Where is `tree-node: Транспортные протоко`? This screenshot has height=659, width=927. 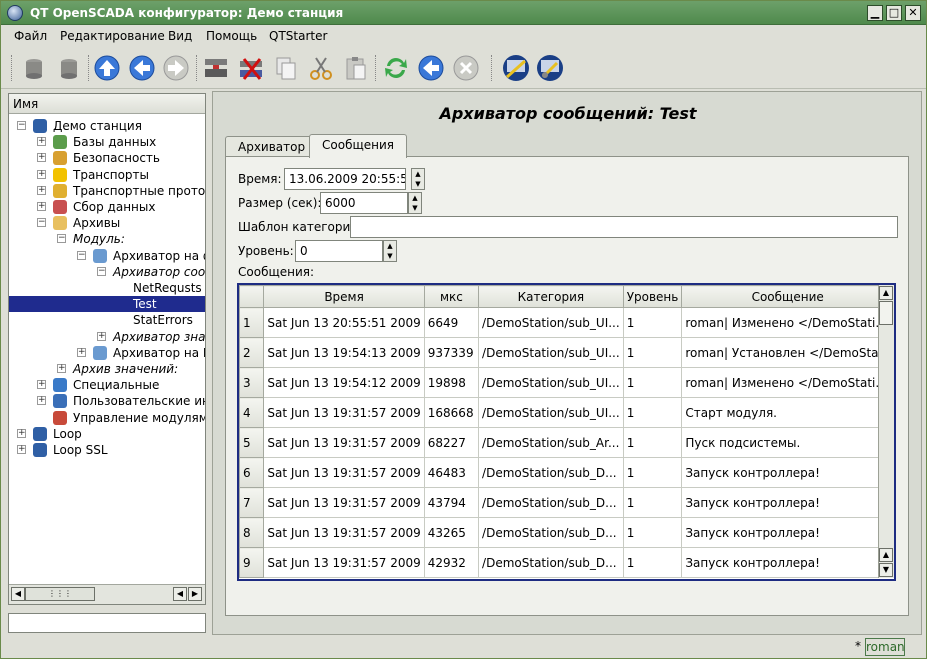
tree-node: Транспортные протоко is located at coordinates (139, 191).